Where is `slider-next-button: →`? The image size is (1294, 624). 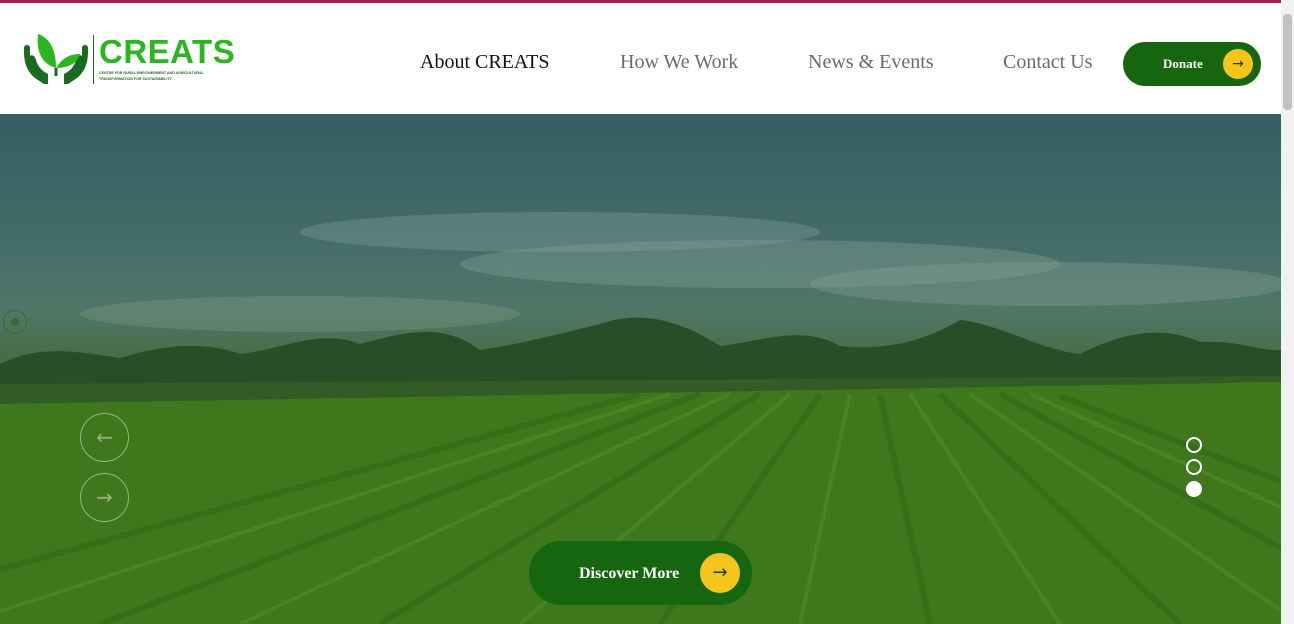 slider-next-button: → is located at coordinates (104, 497).